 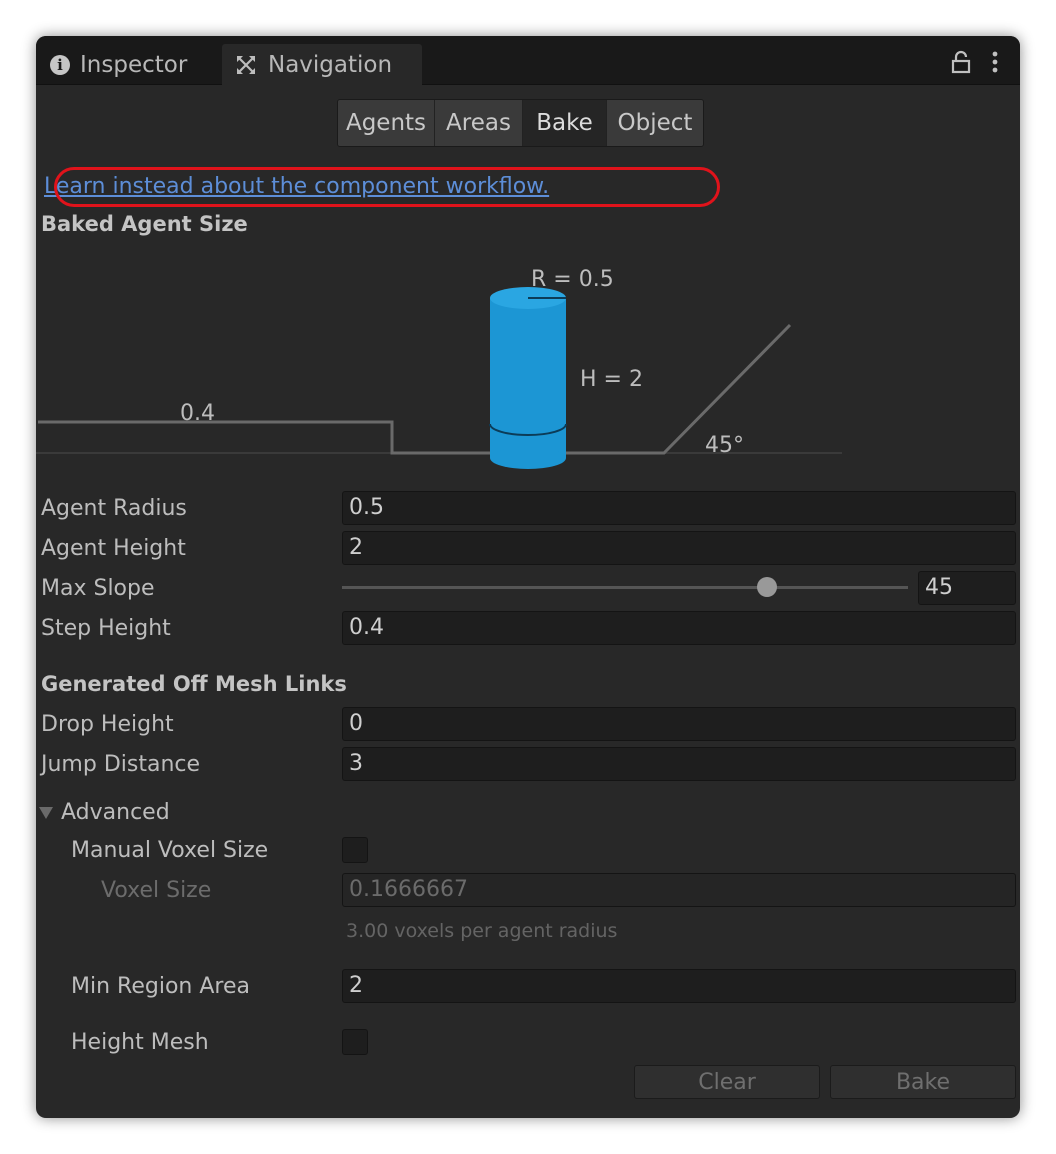 I want to click on tab-agents: Agents, so click(x=386, y=123).